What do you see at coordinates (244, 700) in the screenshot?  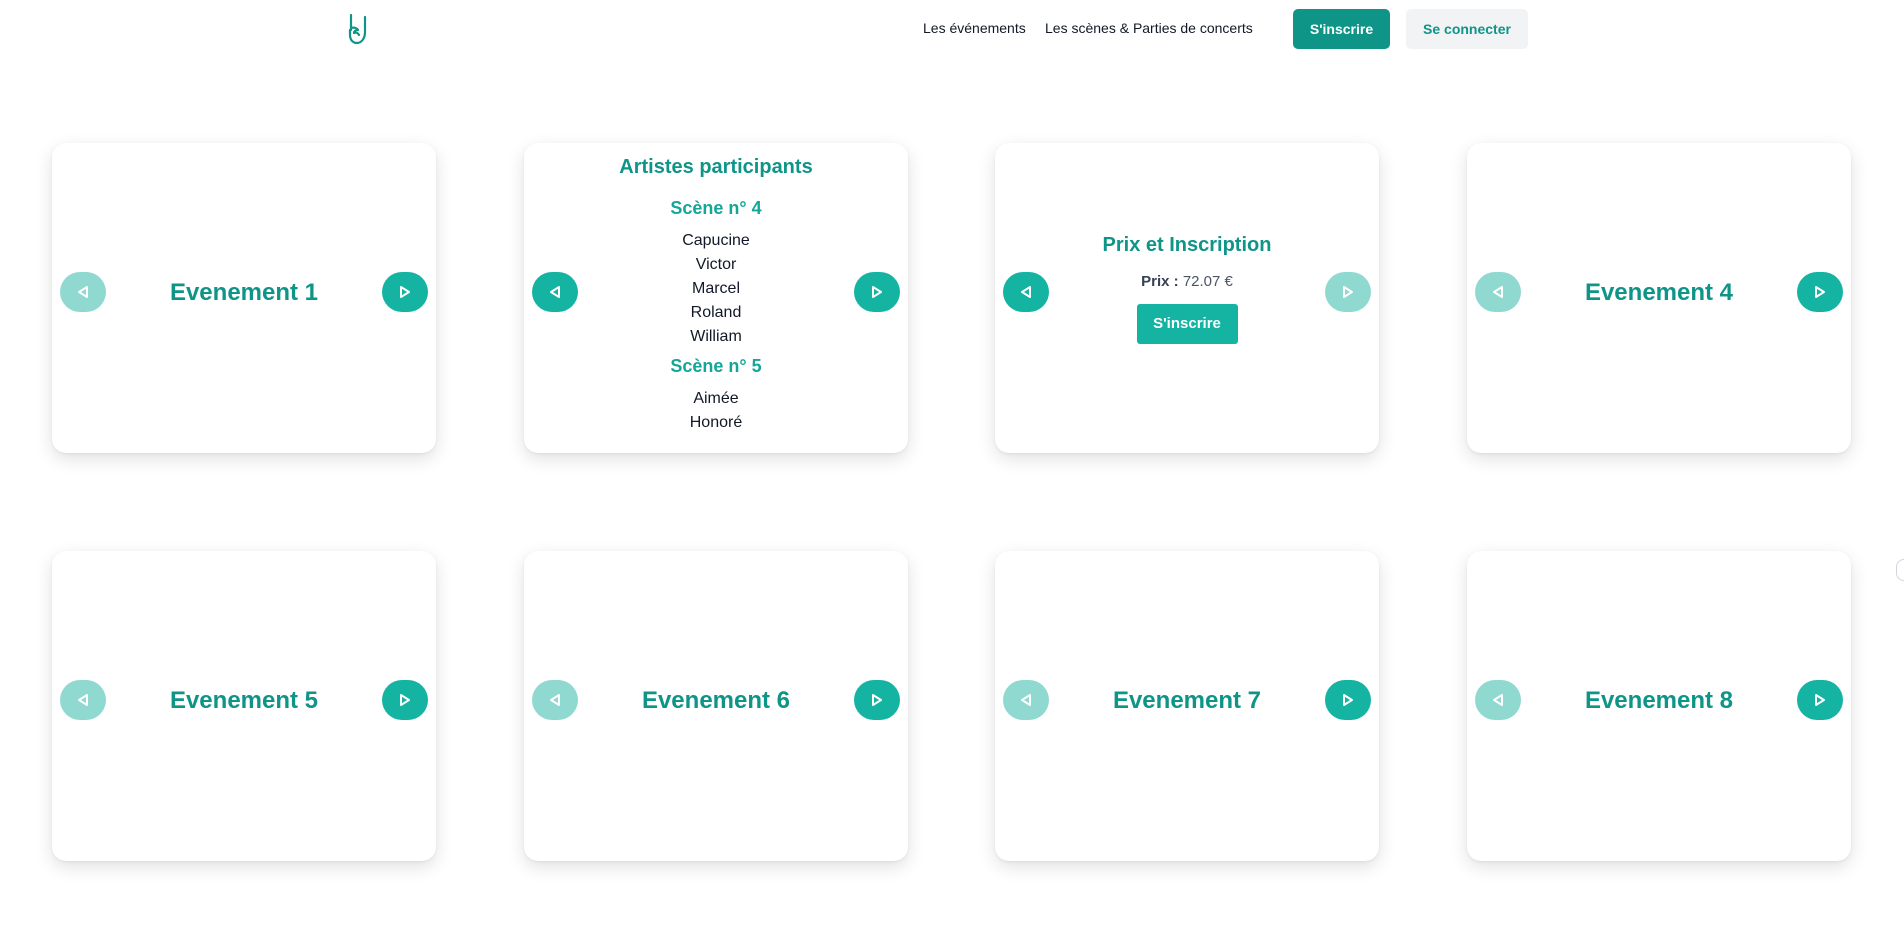 I see `event-title: Evenement 5` at bounding box center [244, 700].